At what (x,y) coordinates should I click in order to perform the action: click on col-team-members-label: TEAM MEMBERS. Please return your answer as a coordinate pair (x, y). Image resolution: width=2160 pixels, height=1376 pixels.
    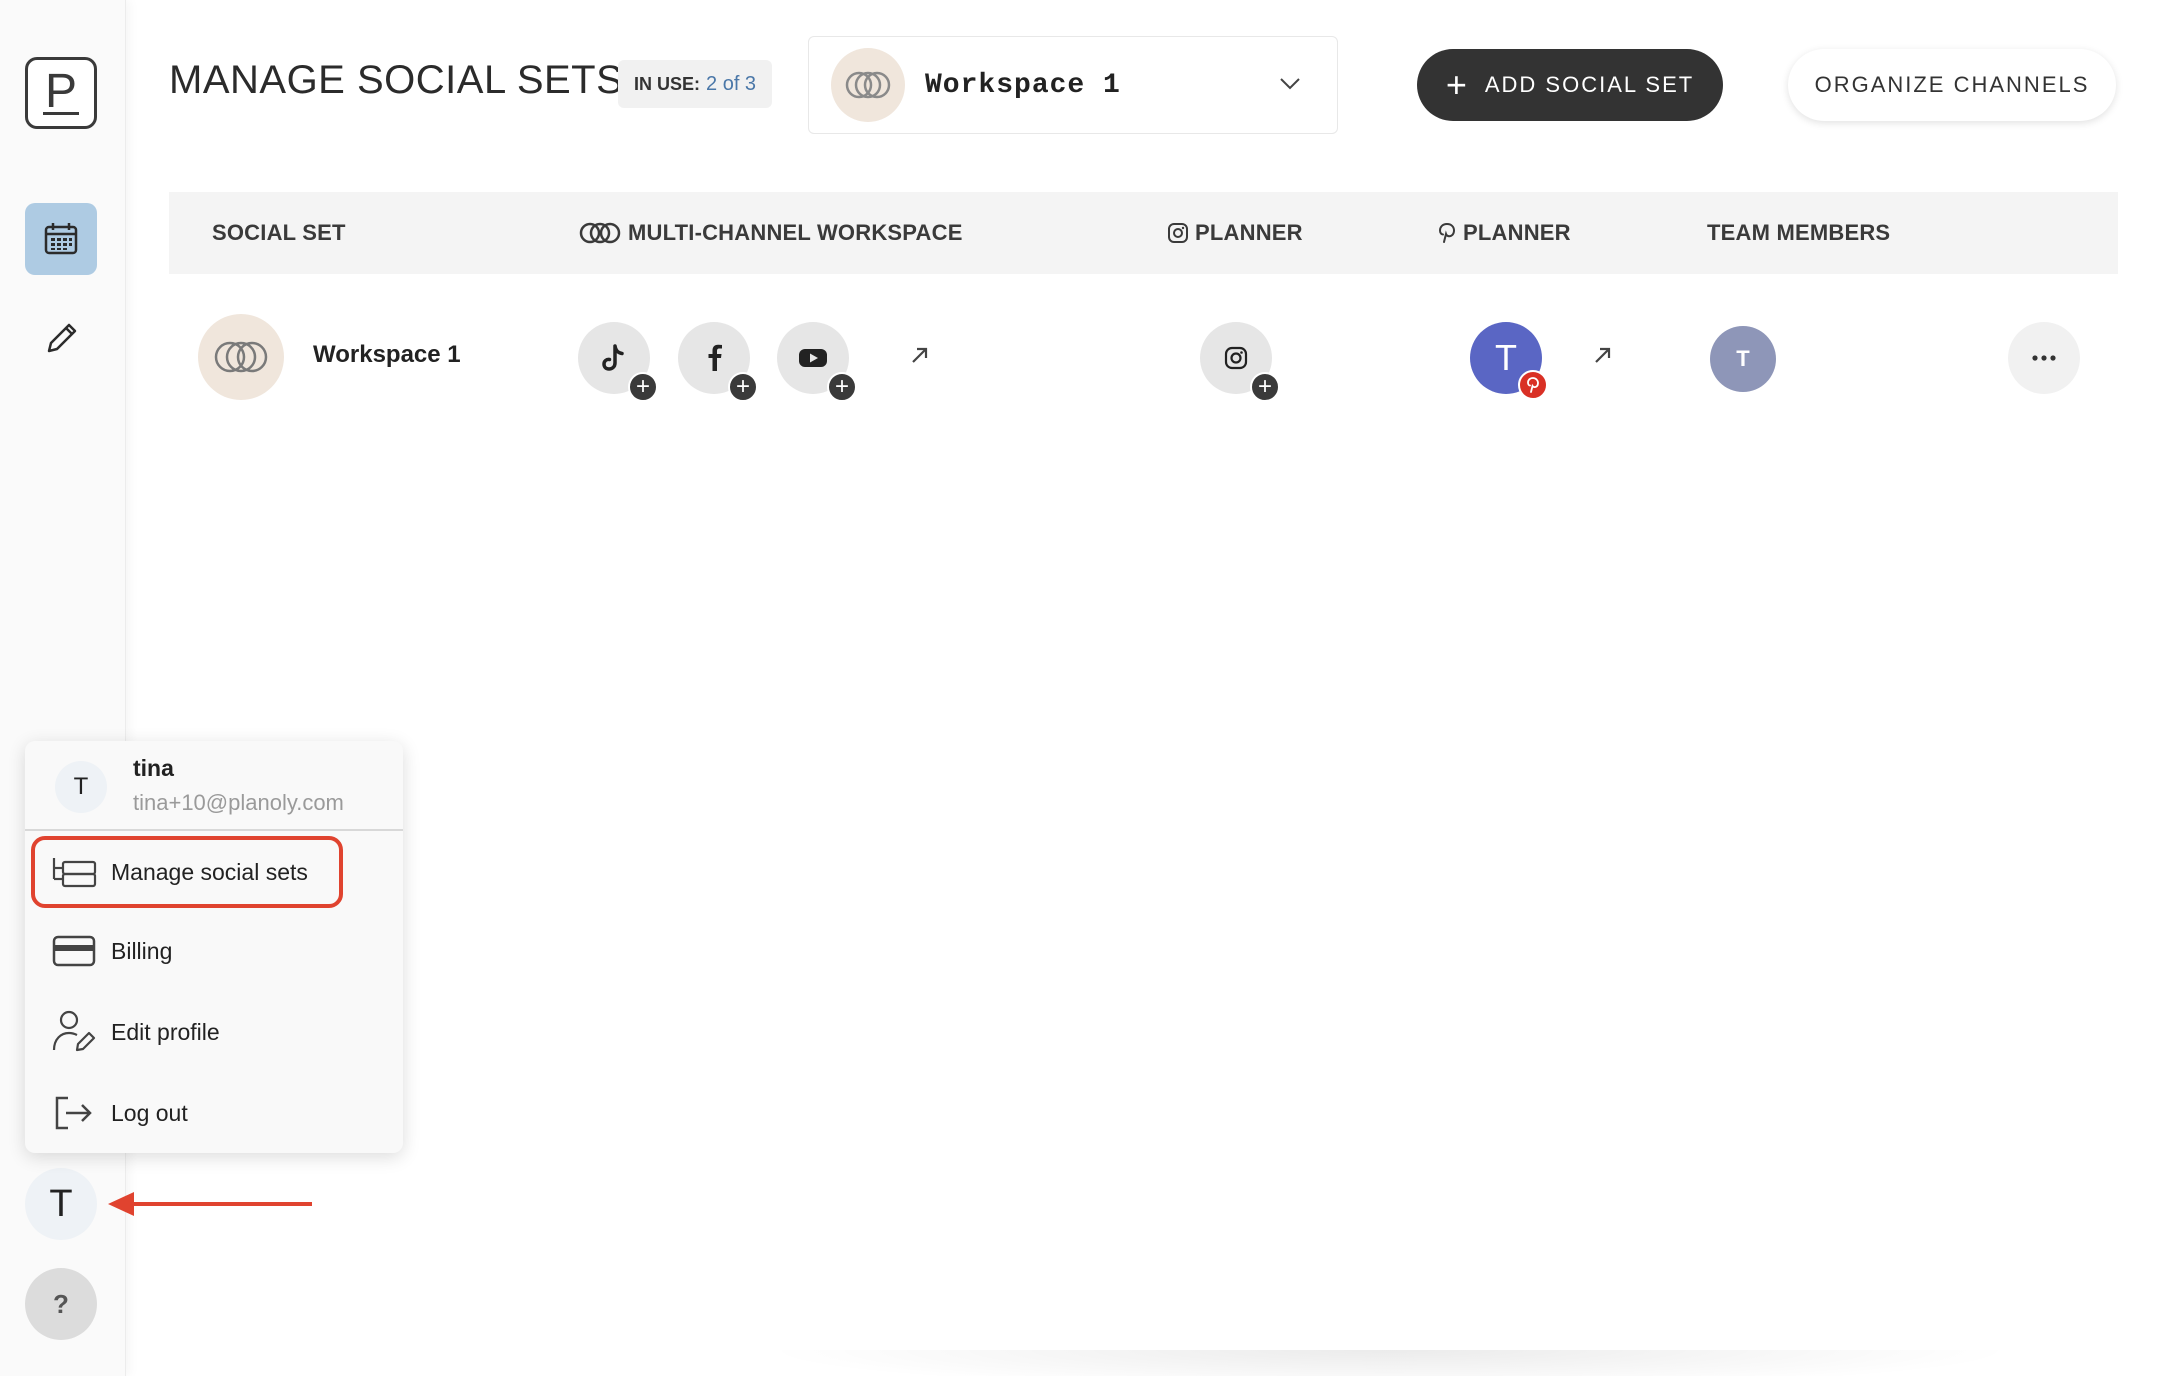
    Looking at the image, I should click on (1799, 232).